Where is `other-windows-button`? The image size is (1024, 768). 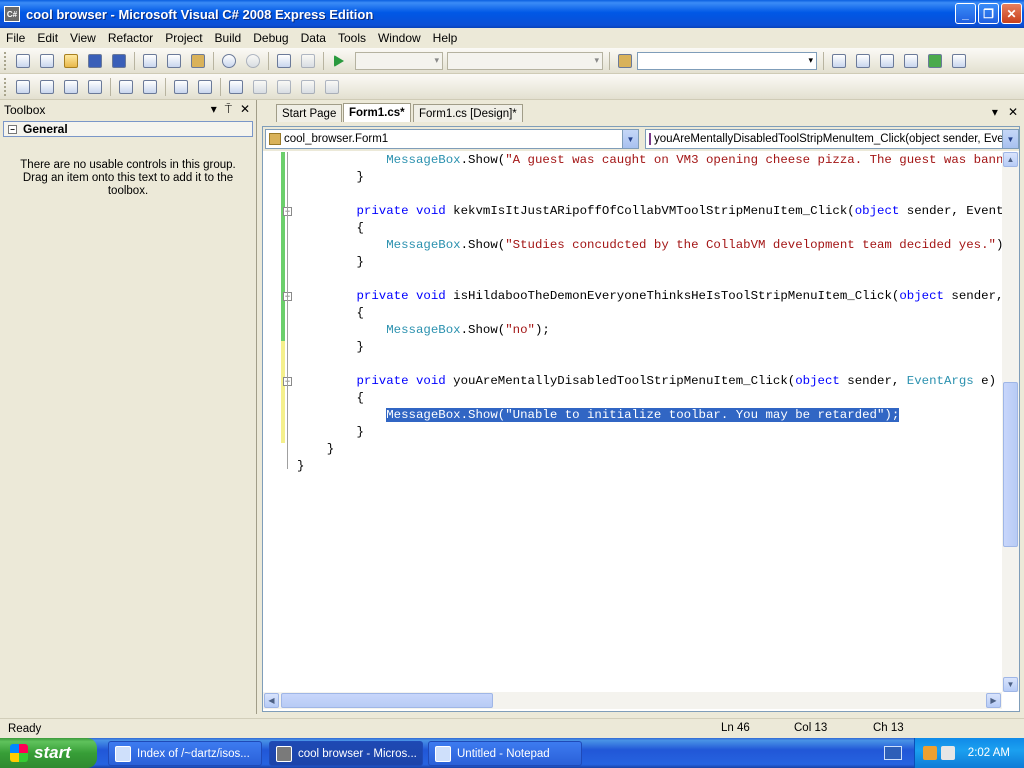
other-windows-button is located at coordinates (959, 61).